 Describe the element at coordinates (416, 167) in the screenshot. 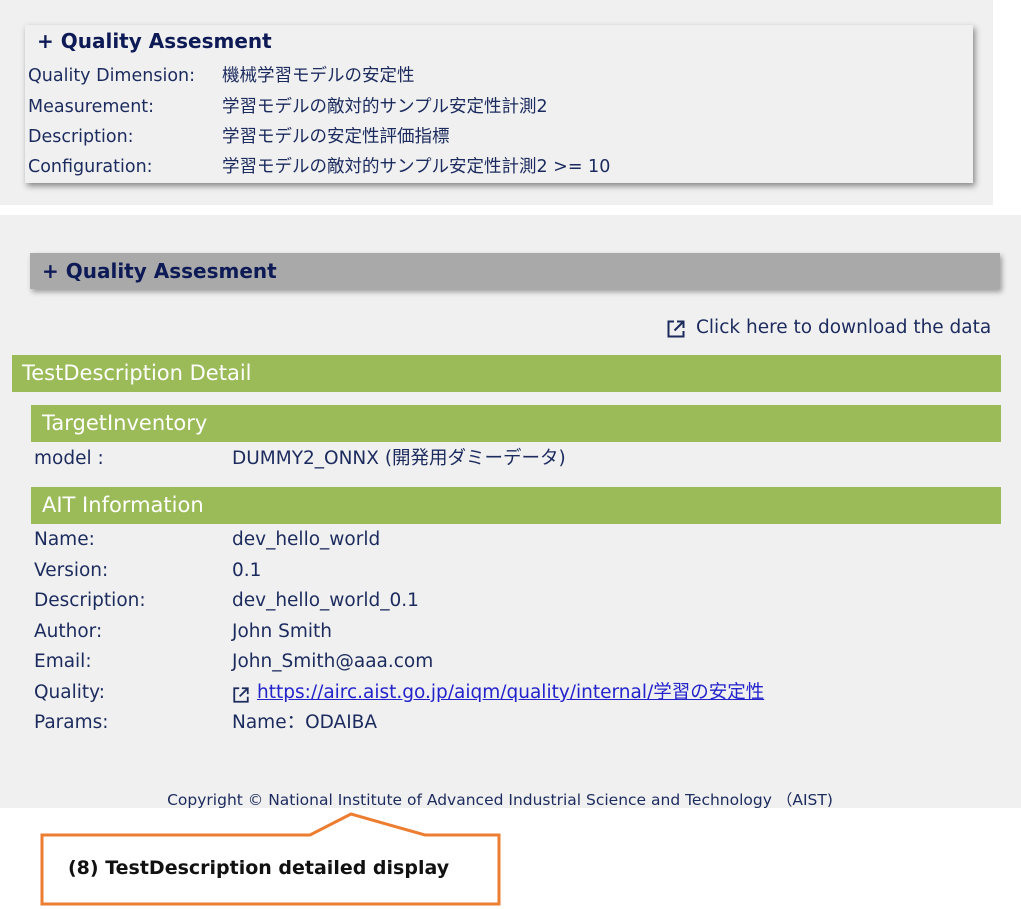

I see `configuration-value: 学習モデルの敵対的サンプル安定性計測2 >= 10` at that location.